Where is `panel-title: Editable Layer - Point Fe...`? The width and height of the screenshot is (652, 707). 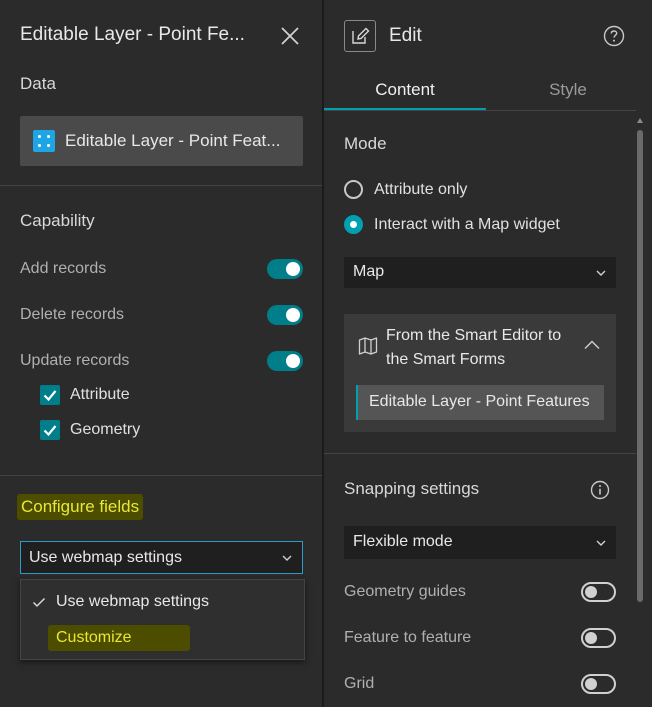 panel-title: Editable Layer - Point Fe... is located at coordinates (132, 34).